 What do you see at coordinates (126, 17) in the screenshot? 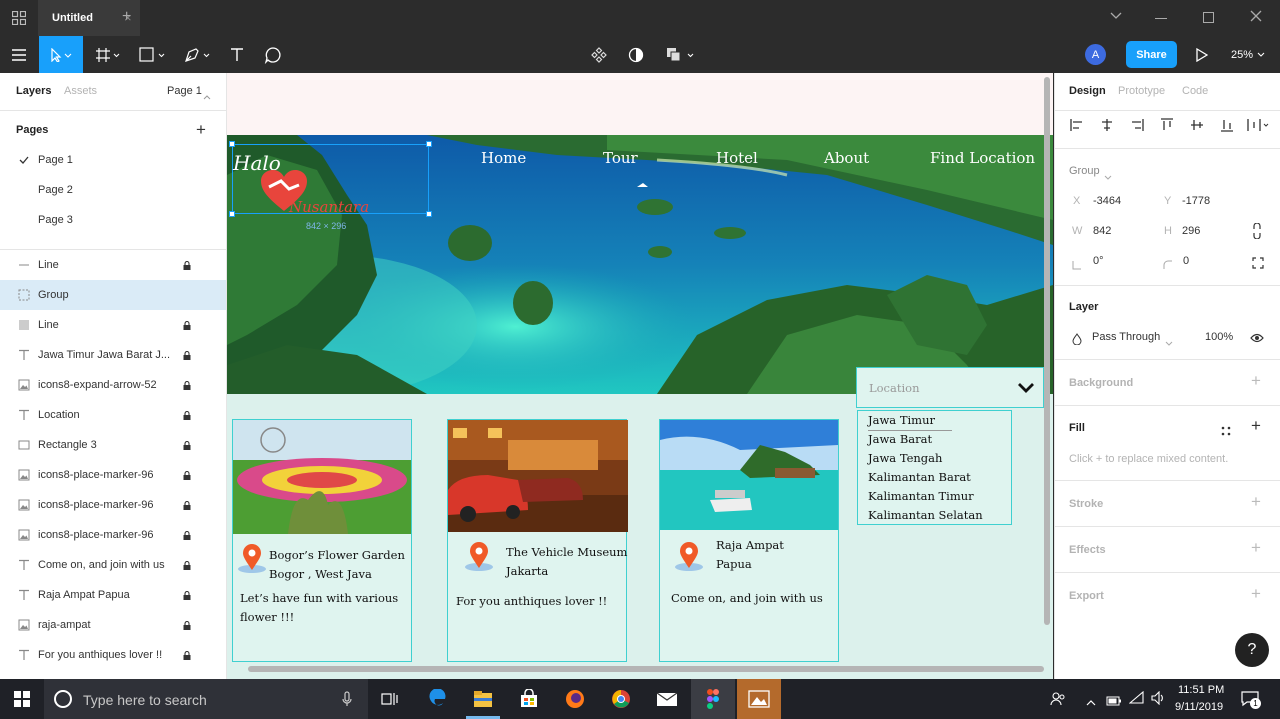
I see `new-tab-plus-icon: +` at bounding box center [126, 17].